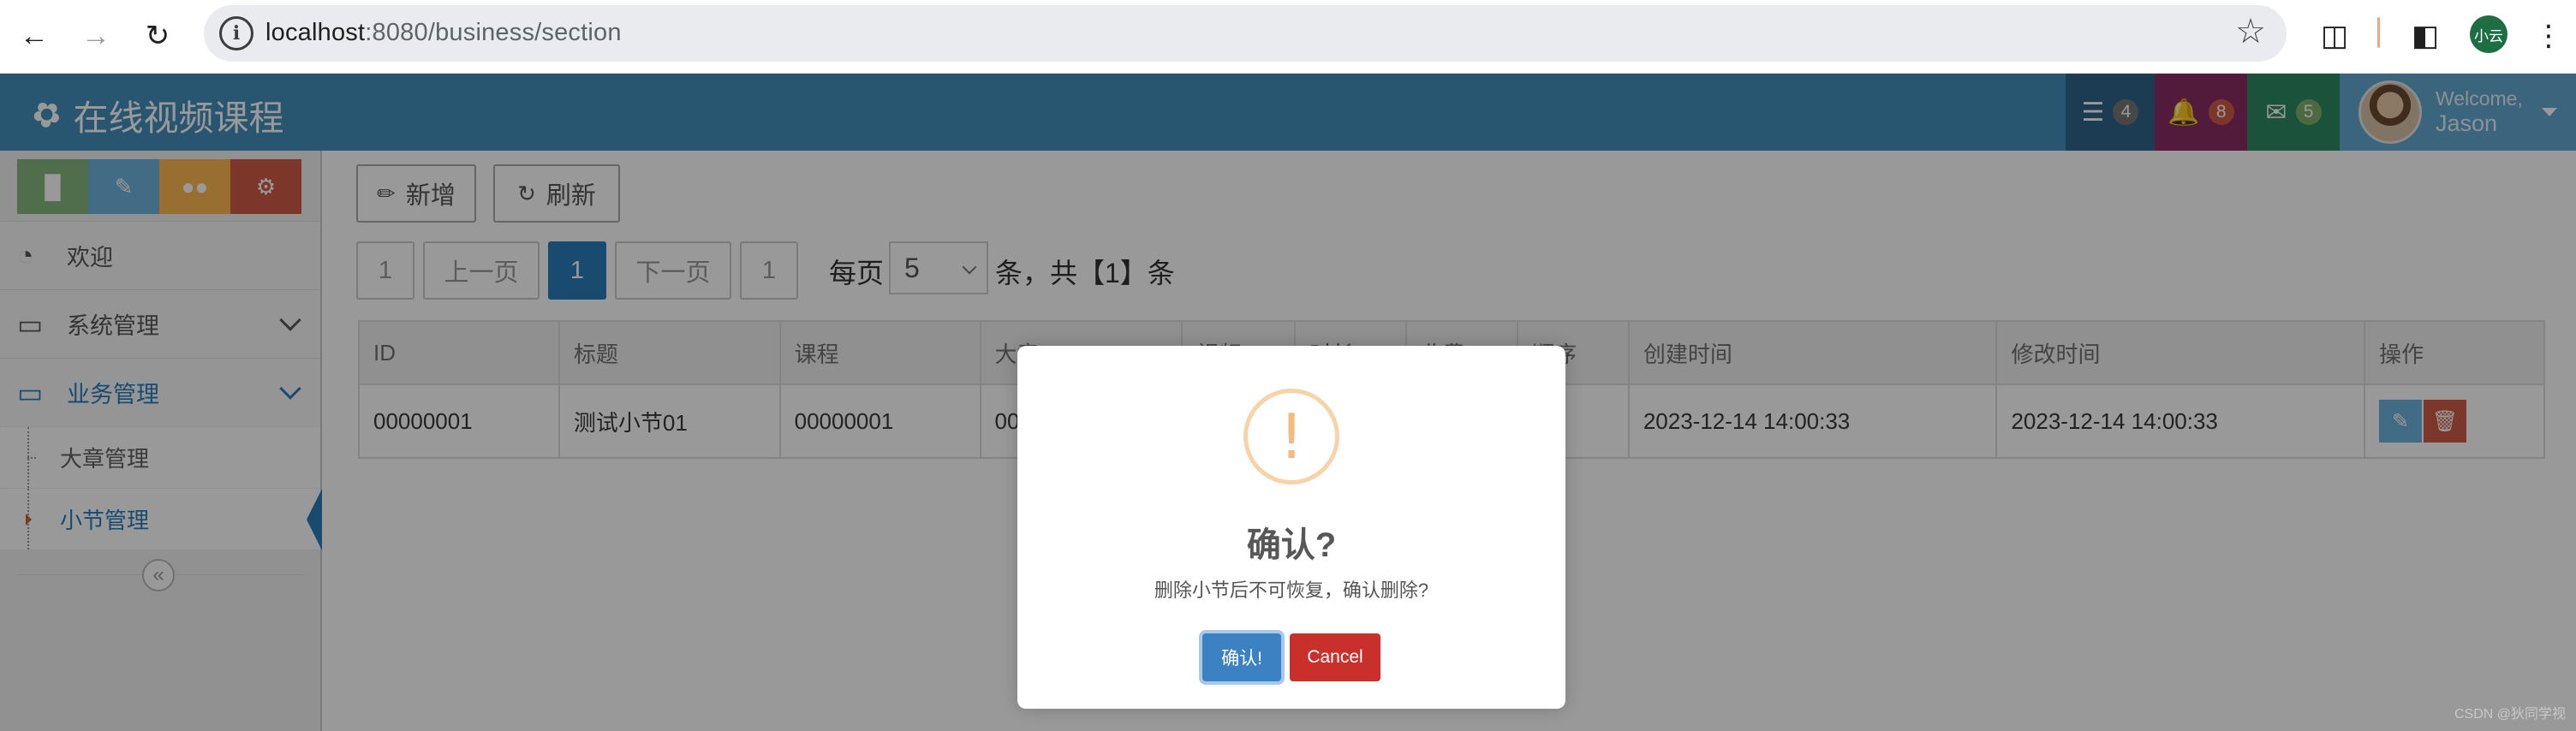  I want to click on dialog-title: 确认?, so click(1291, 545).